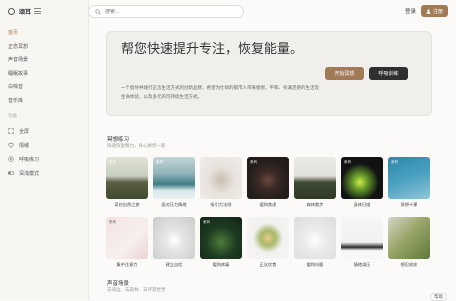 The width and height of the screenshot is (456, 301). I want to click on search-icon, so click(98, 11).